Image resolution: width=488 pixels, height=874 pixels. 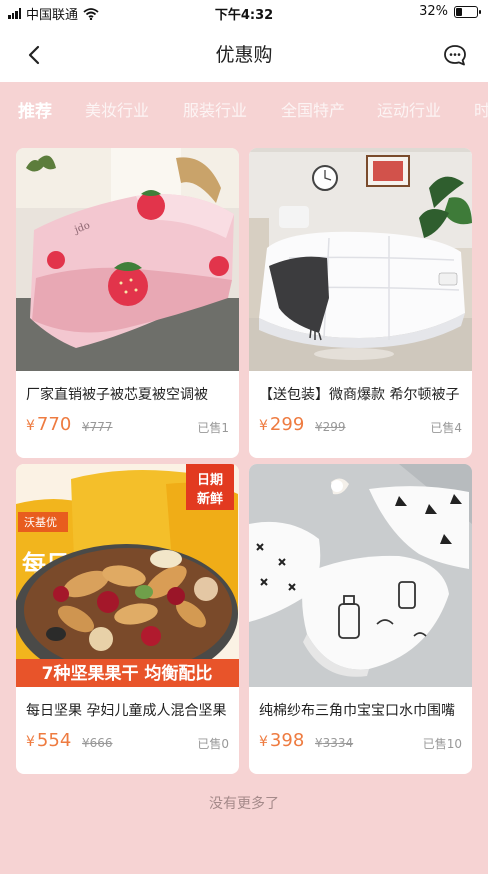 I want to click on original-price: ¥3334, so click(x=334, y=743).